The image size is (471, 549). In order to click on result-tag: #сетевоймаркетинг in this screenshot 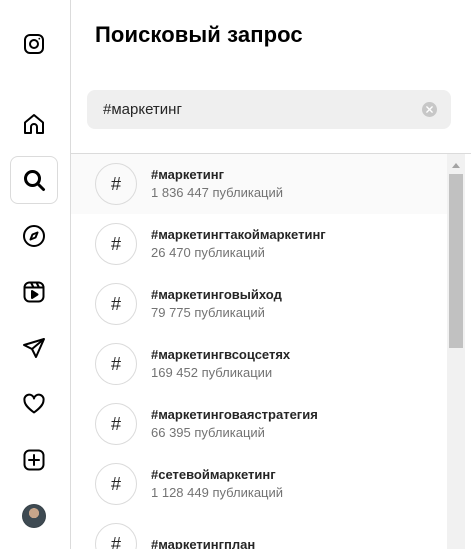, I will do `click(213, 474)`.